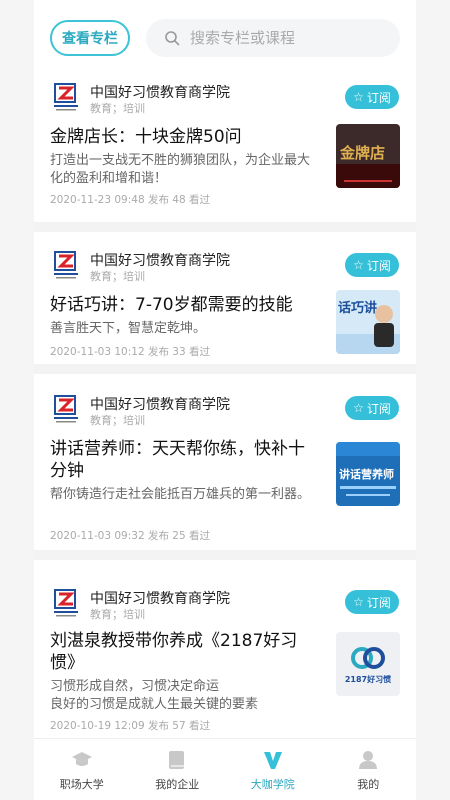 The image size is (450, 800). Describe the element at coordinates (368, 784) in the screenshot. I see `tab-label: 我的` at that location.